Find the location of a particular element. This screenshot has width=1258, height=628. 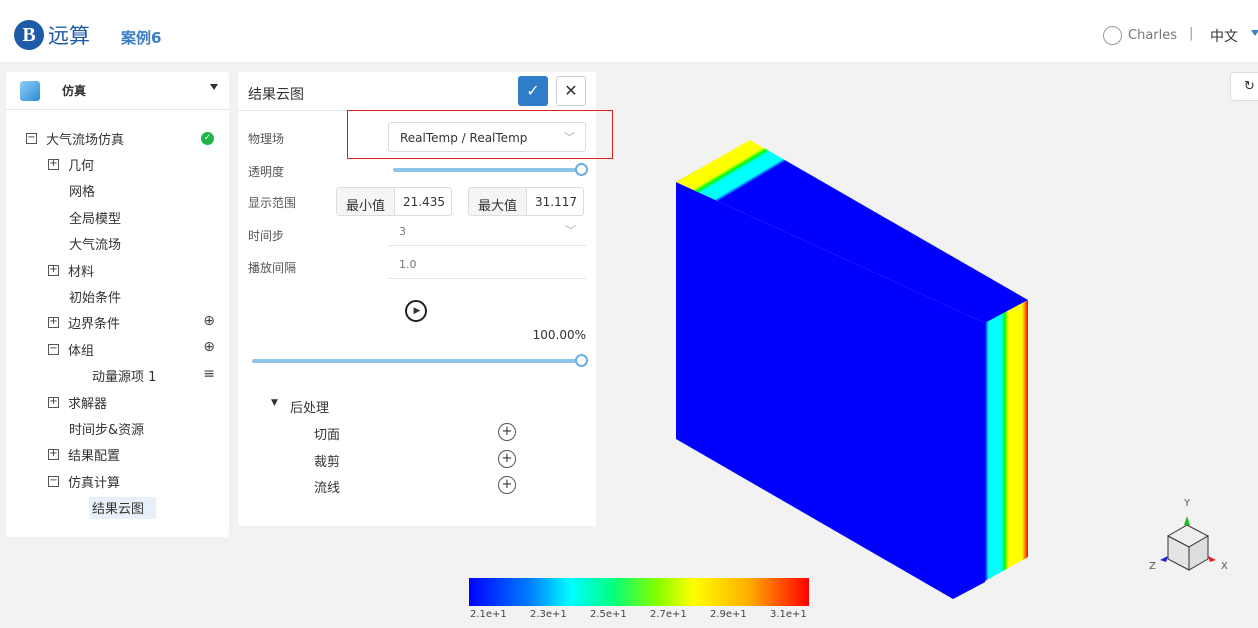

color-legend-bar is located at coordinates (639, 592).